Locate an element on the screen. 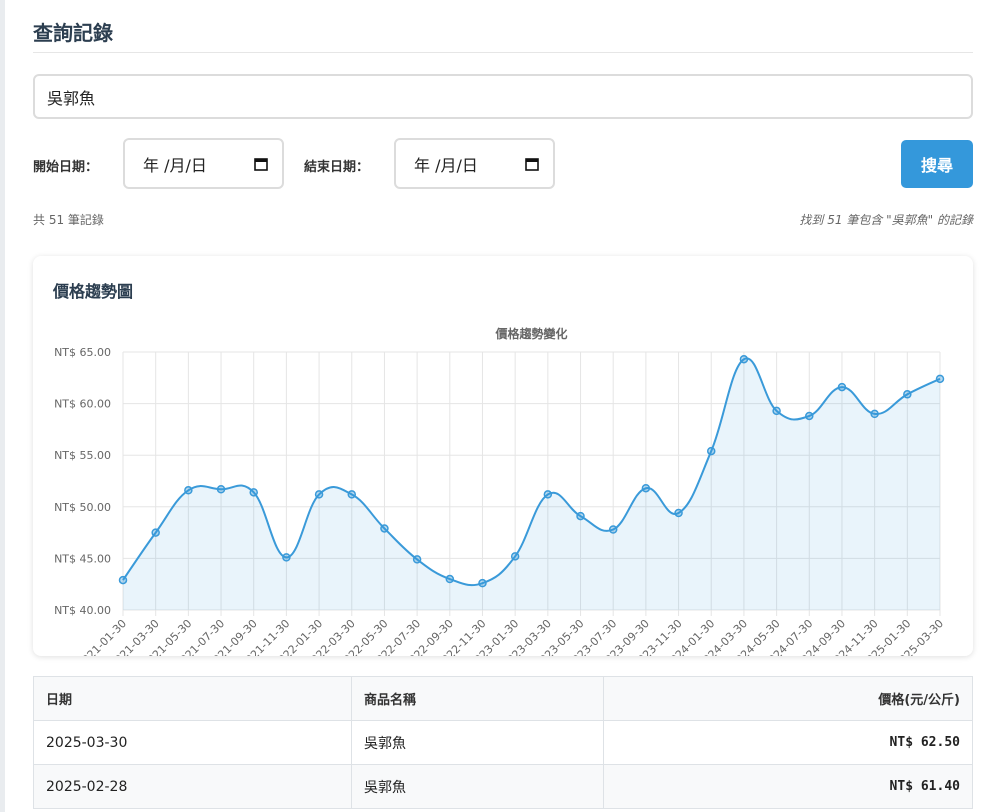  end-date-placeholder: 年 /月/日 is located at coordinates (446, 165).